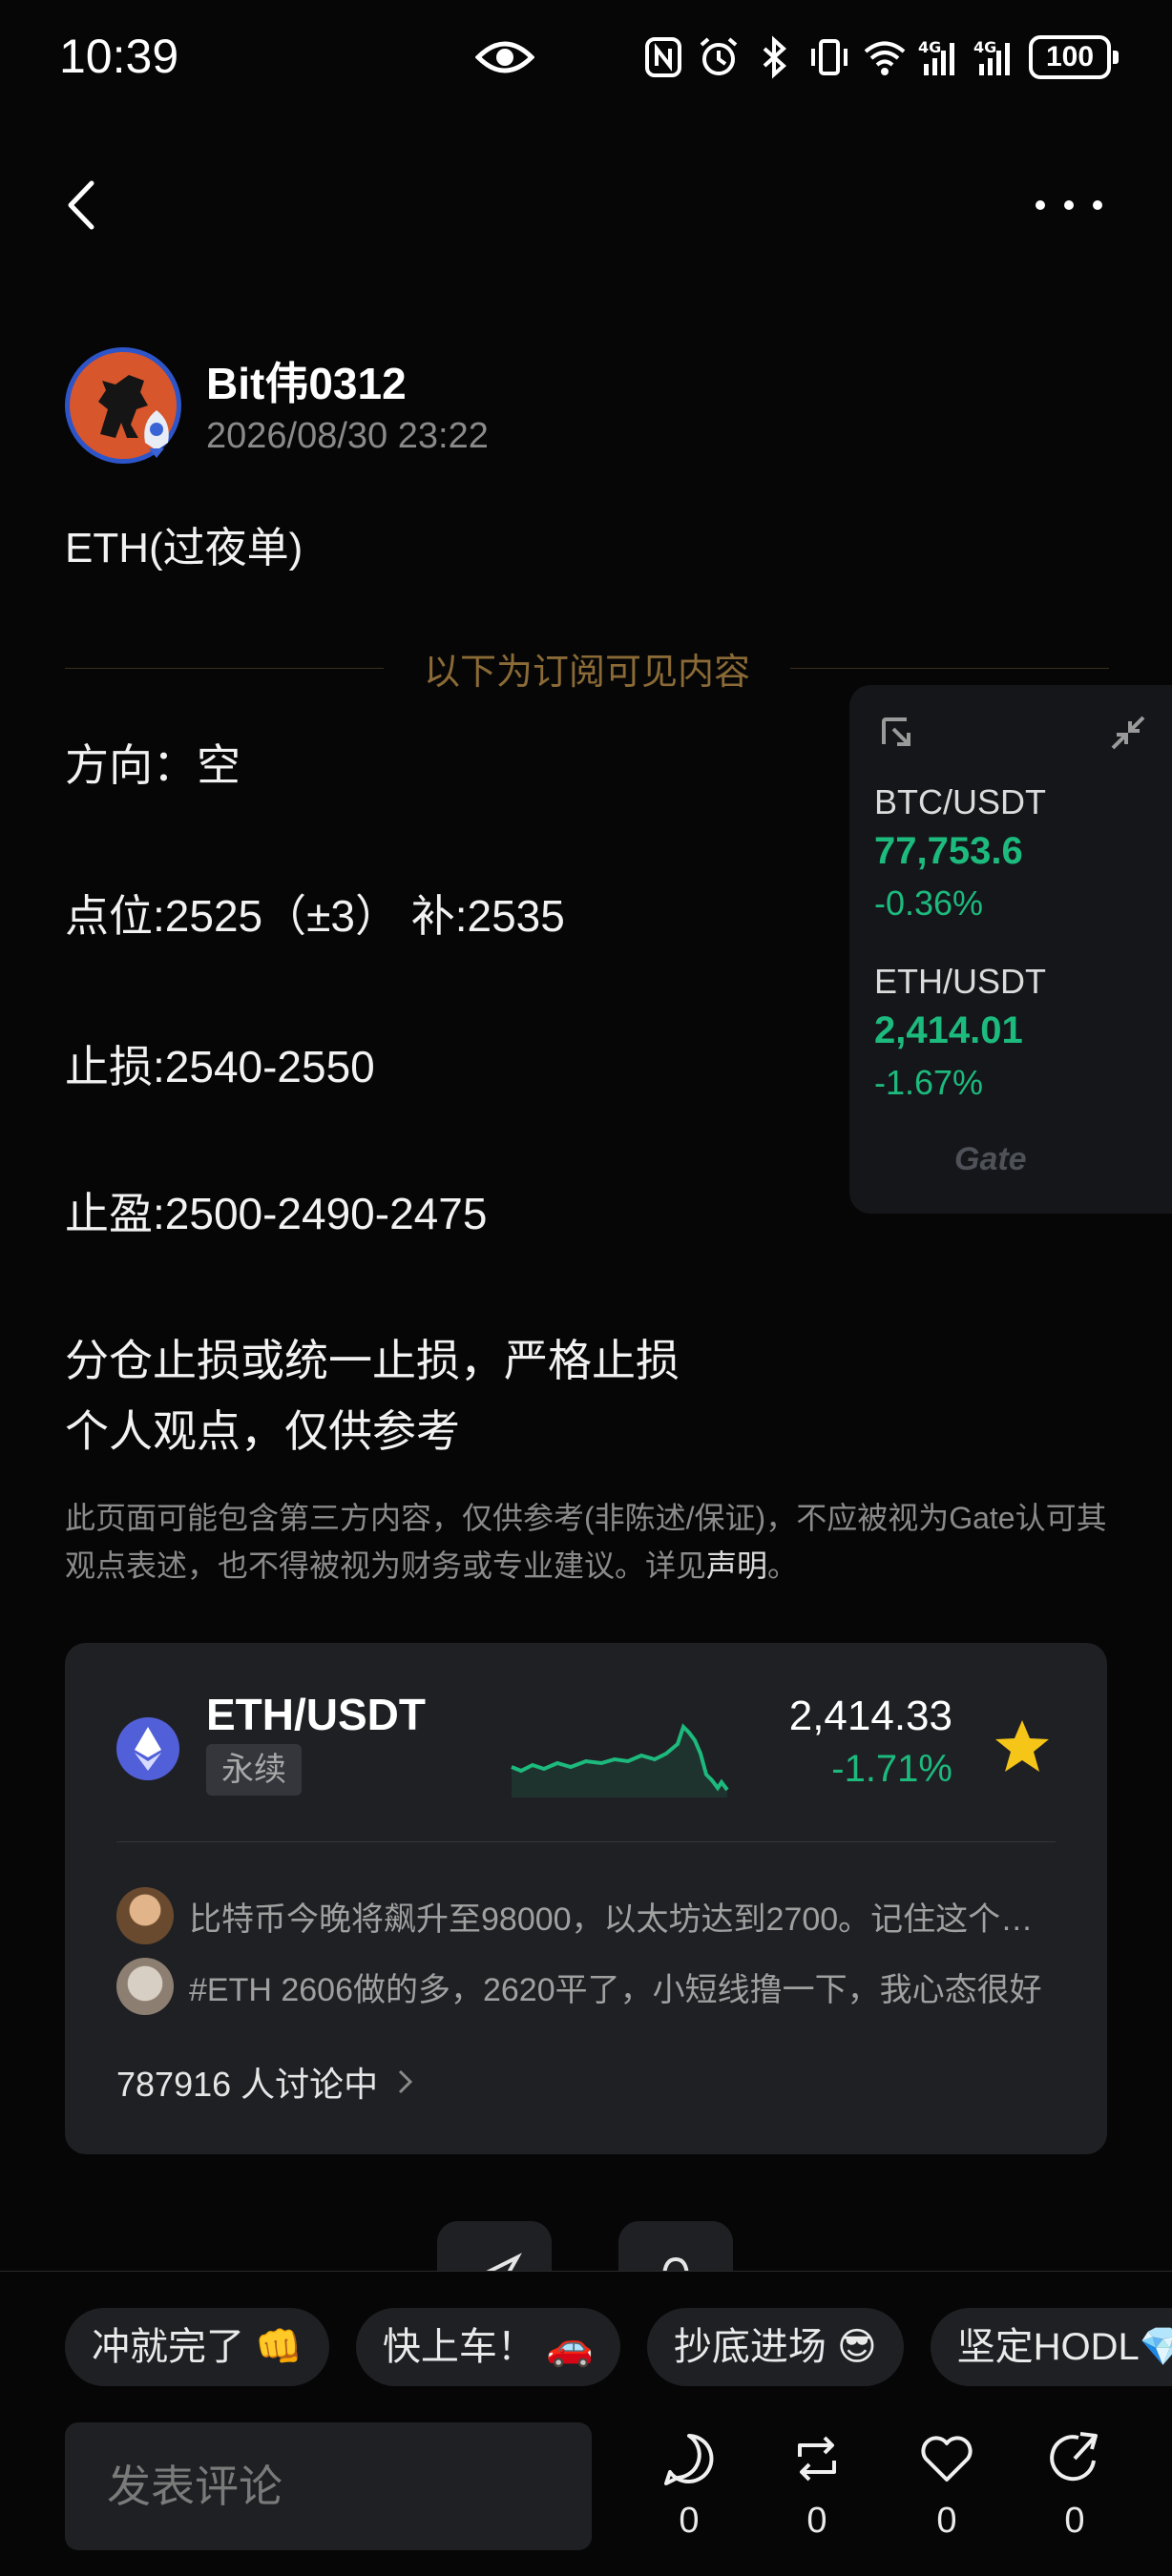 This screenshot has height=2576, width=1172. What do you see at coordinates (254, 1770) in the screenshot?
I see `perpetual-tag: 永续` at bounding box center [254, 1770].